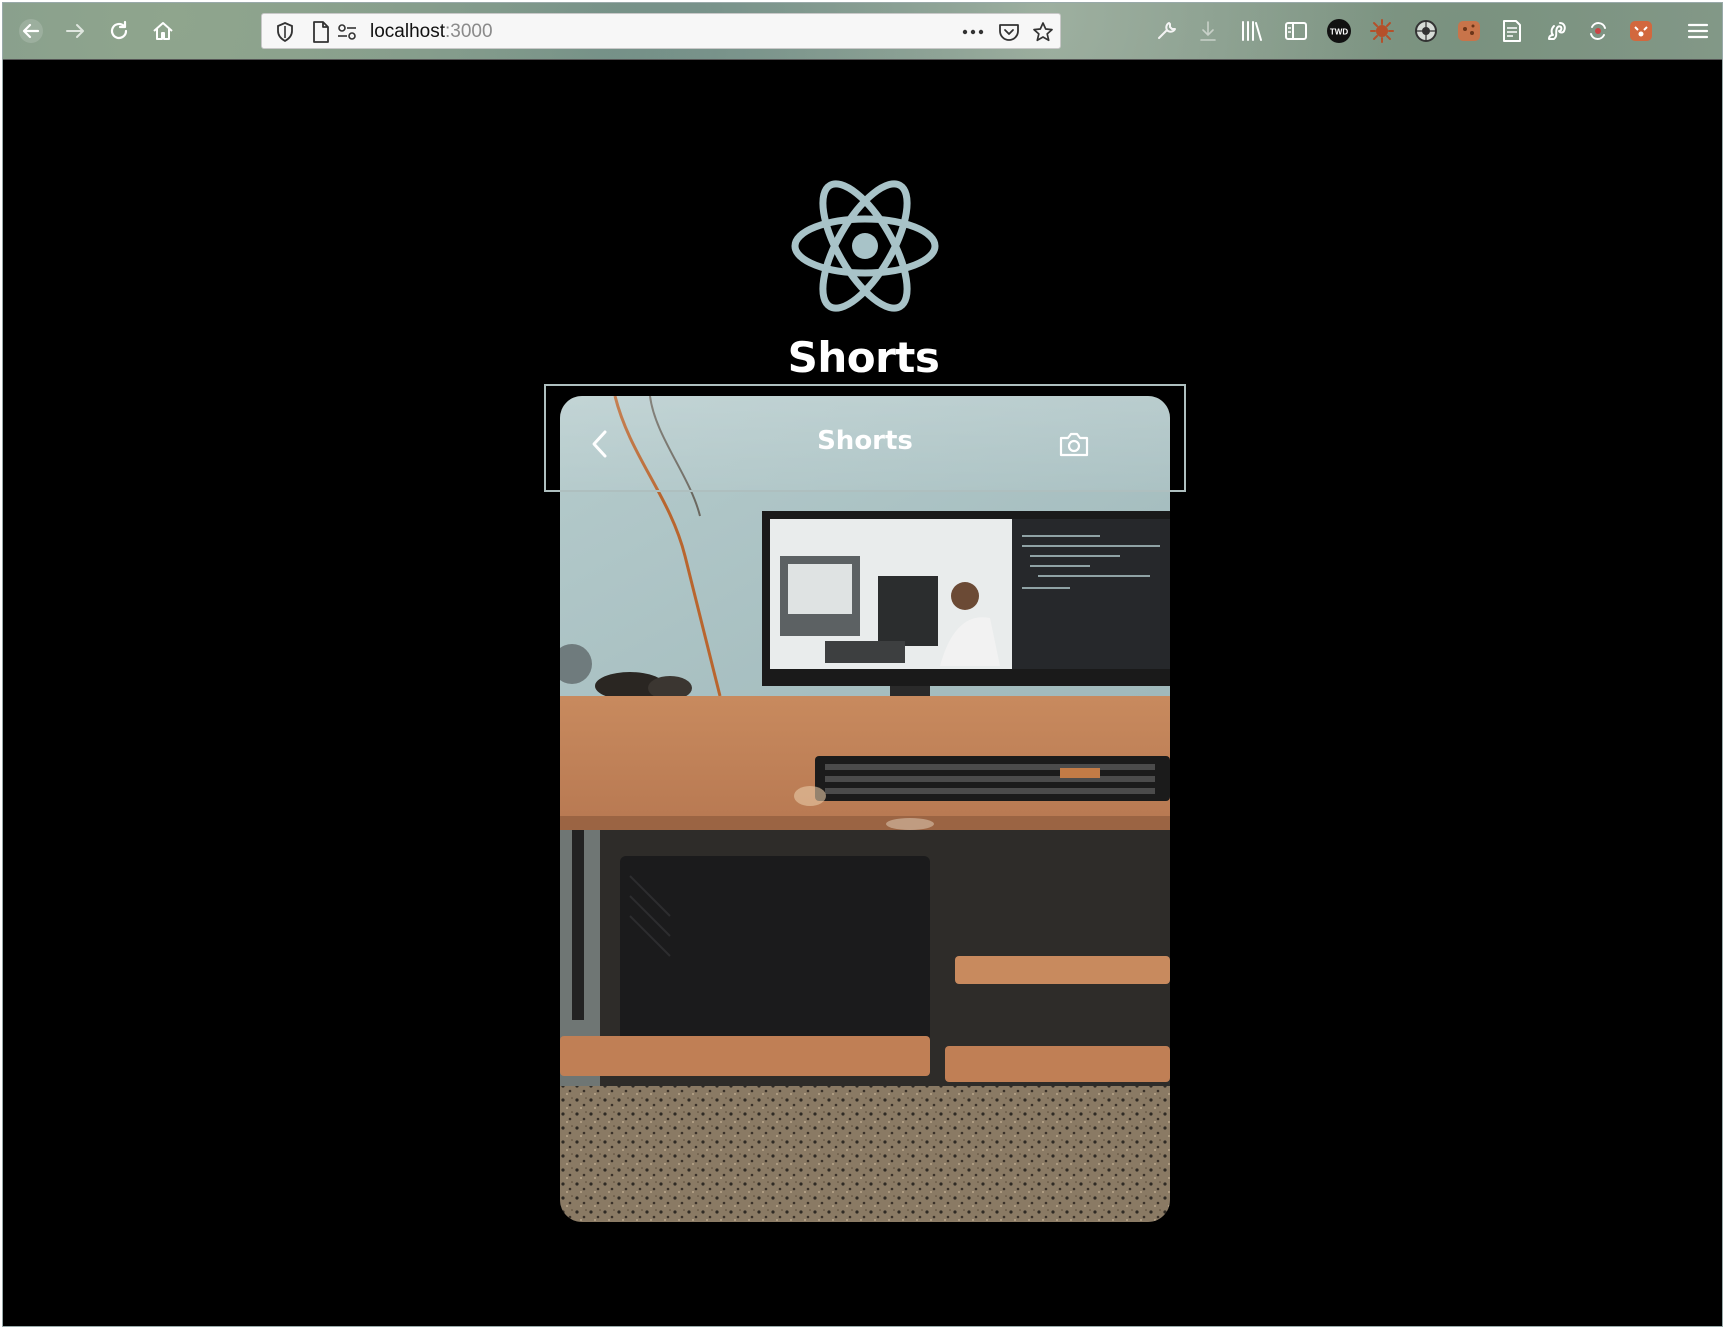 The height and width of the screenshot is (1329, 1725). What do you see at coordinates (431, 32) in the screenshot?
I see `url-text: localhost:3000` at bounding box center [431, 32].